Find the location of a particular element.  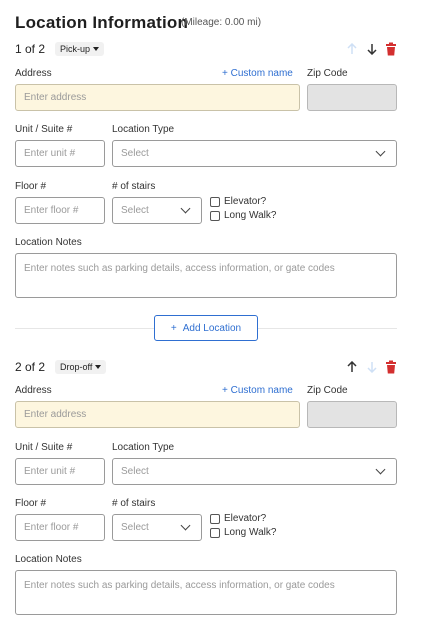

add-location-label: Add Location is located at coordinates (212, 328).